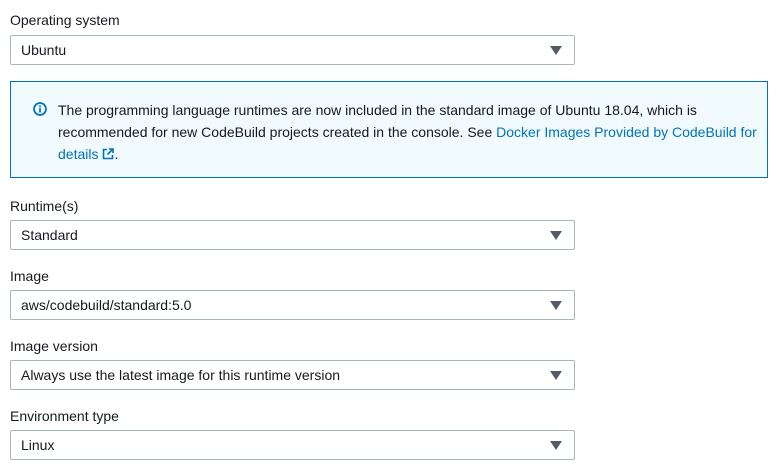  What do you see at coordinates (109, 154) in the screenshot?
I see `external-link-icon` at bounding box center [109, 154].